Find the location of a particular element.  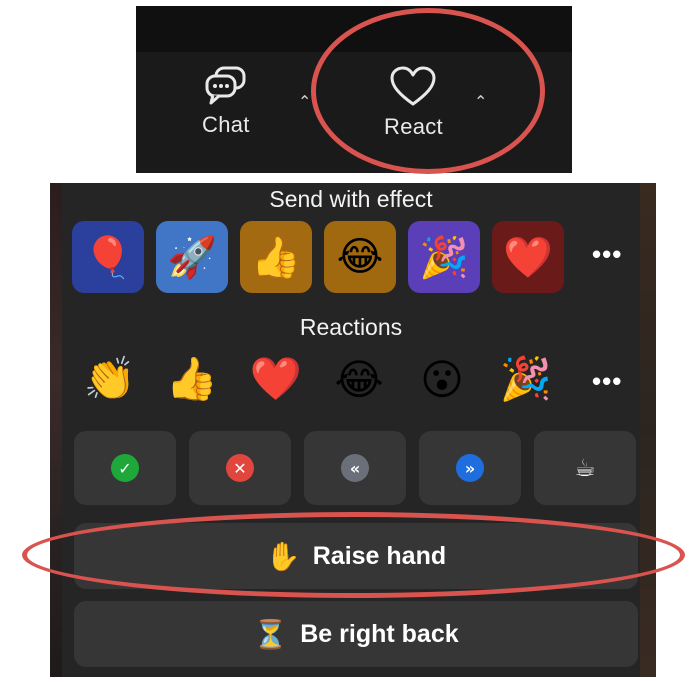

reaction-surprised-face-icon: 😮 is located at coordinates (442, 379).